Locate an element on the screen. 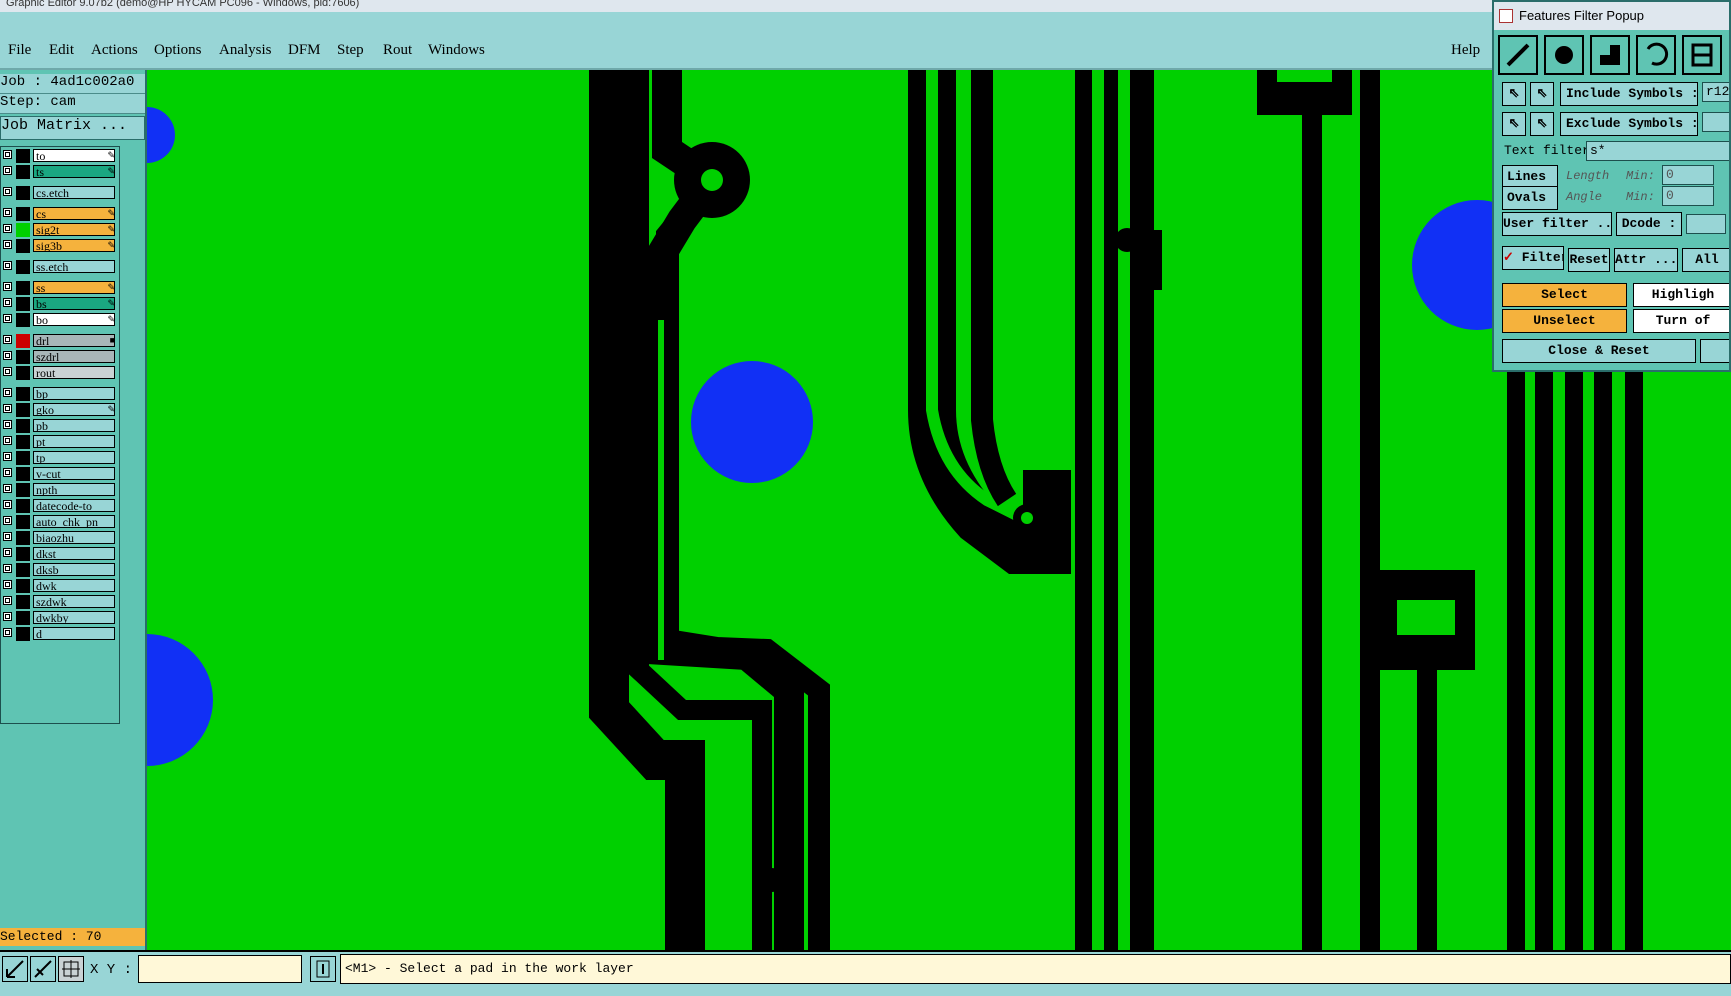 This screenshot has width=1731, height=996. layer-name: bo is located at coordinates (74, 319).